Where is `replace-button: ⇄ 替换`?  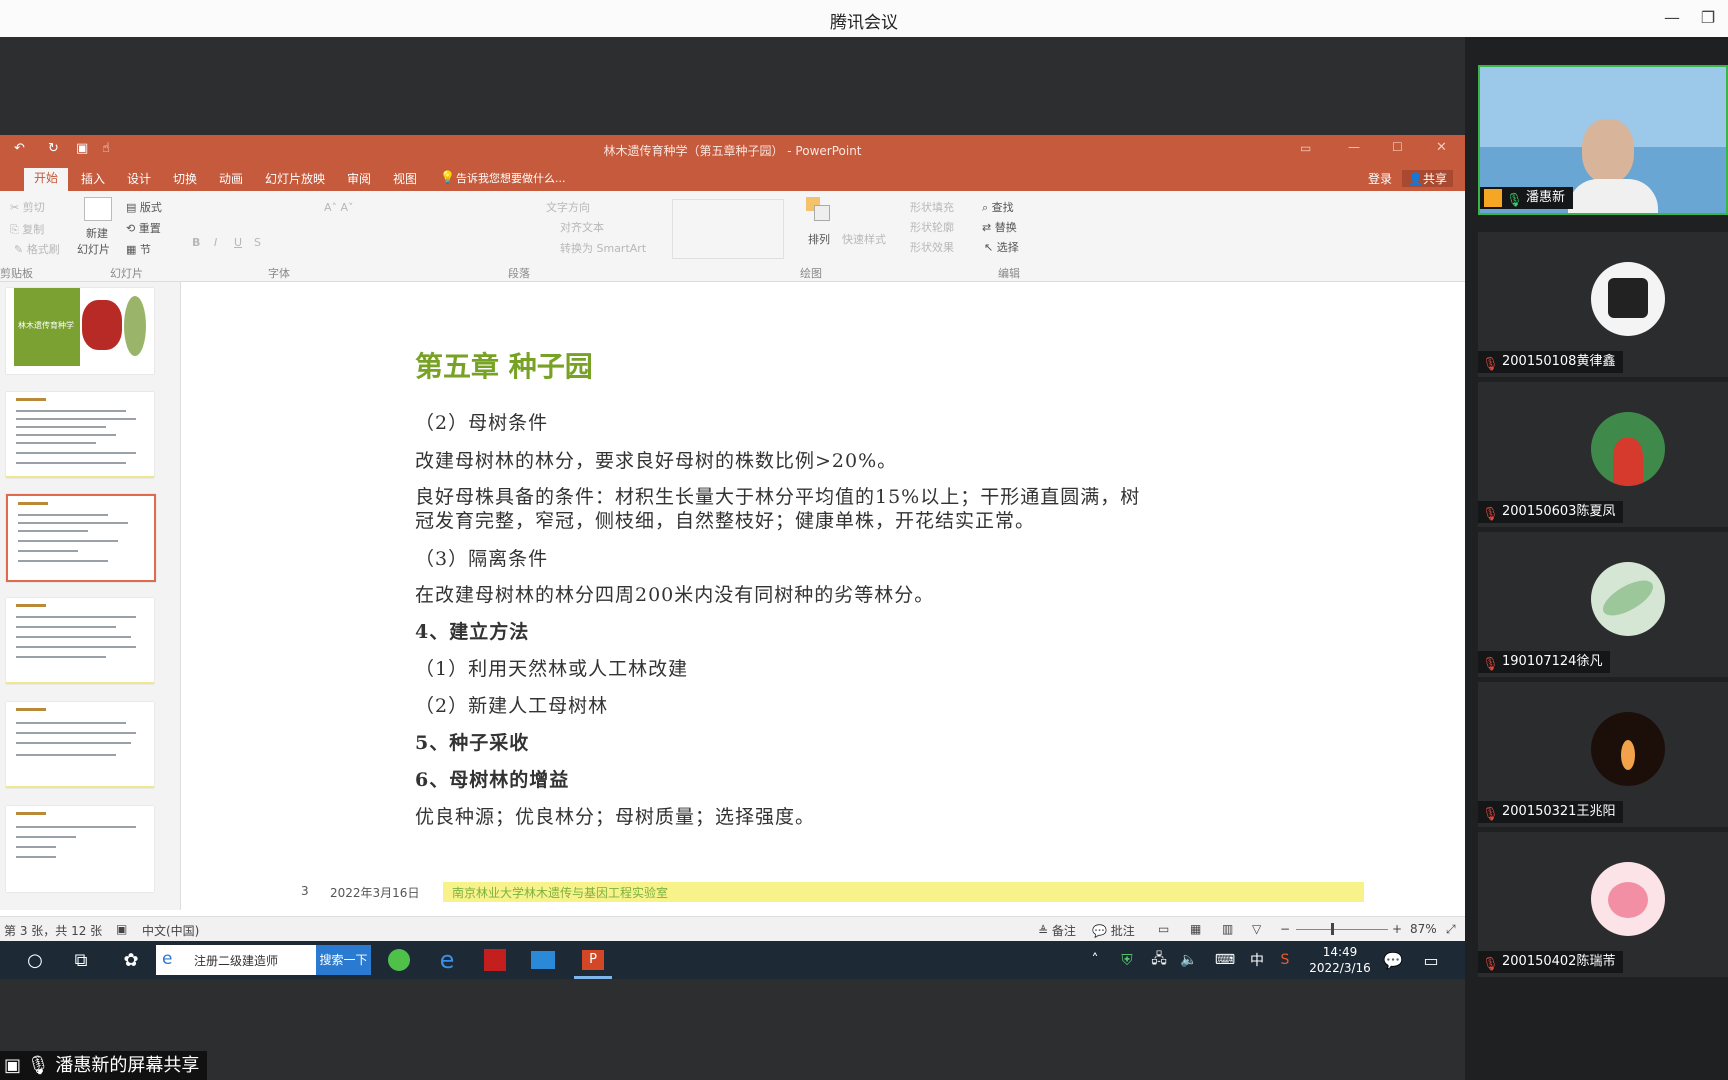
replace-button: ⇄ 替换 is located at coordinates (999, 227).